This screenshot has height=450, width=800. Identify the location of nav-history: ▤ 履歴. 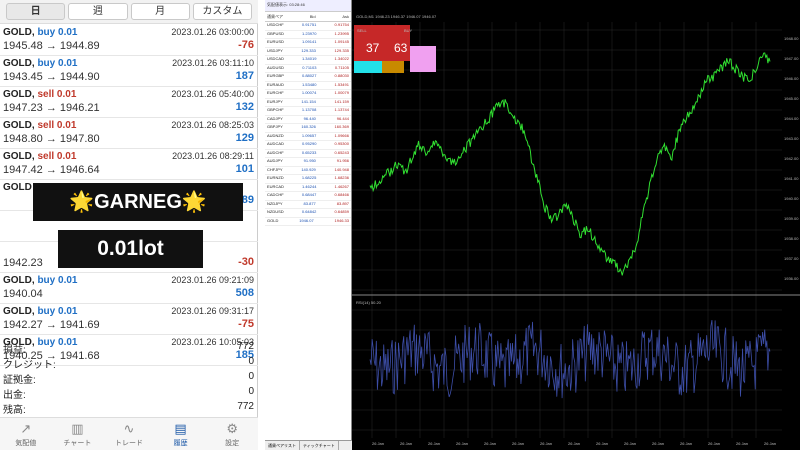
(181, 434).